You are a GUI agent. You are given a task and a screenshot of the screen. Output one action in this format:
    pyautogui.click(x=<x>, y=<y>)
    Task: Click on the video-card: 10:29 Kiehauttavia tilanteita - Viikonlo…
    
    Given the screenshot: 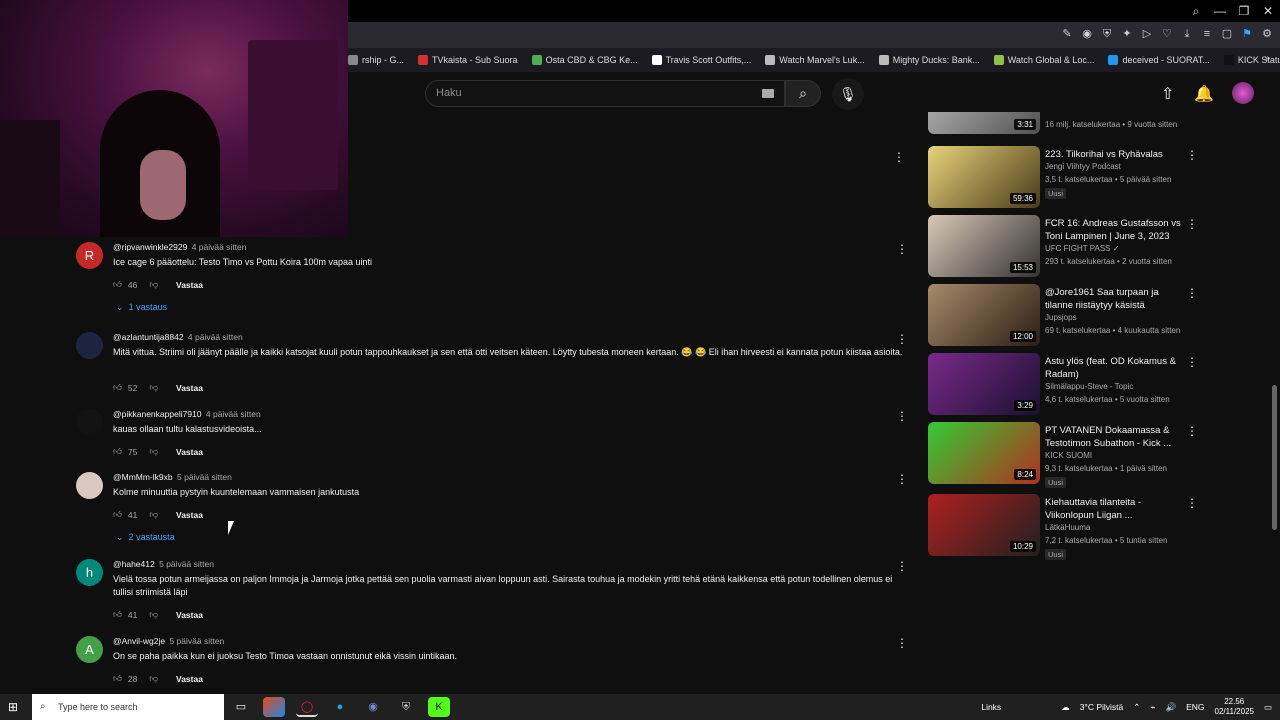 What is the action you would take?
    pyautogui.click(x=1078, y=527)
    